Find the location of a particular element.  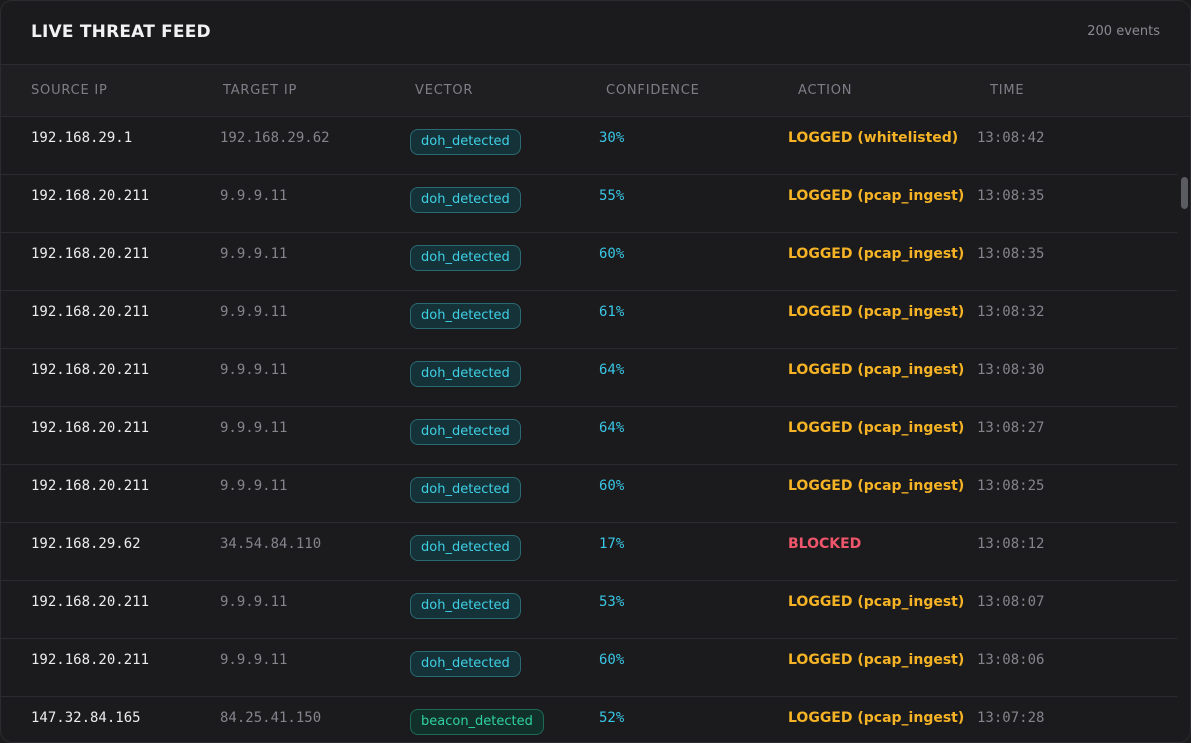

confidence-value: 55% is located at coordinates (612, 196).